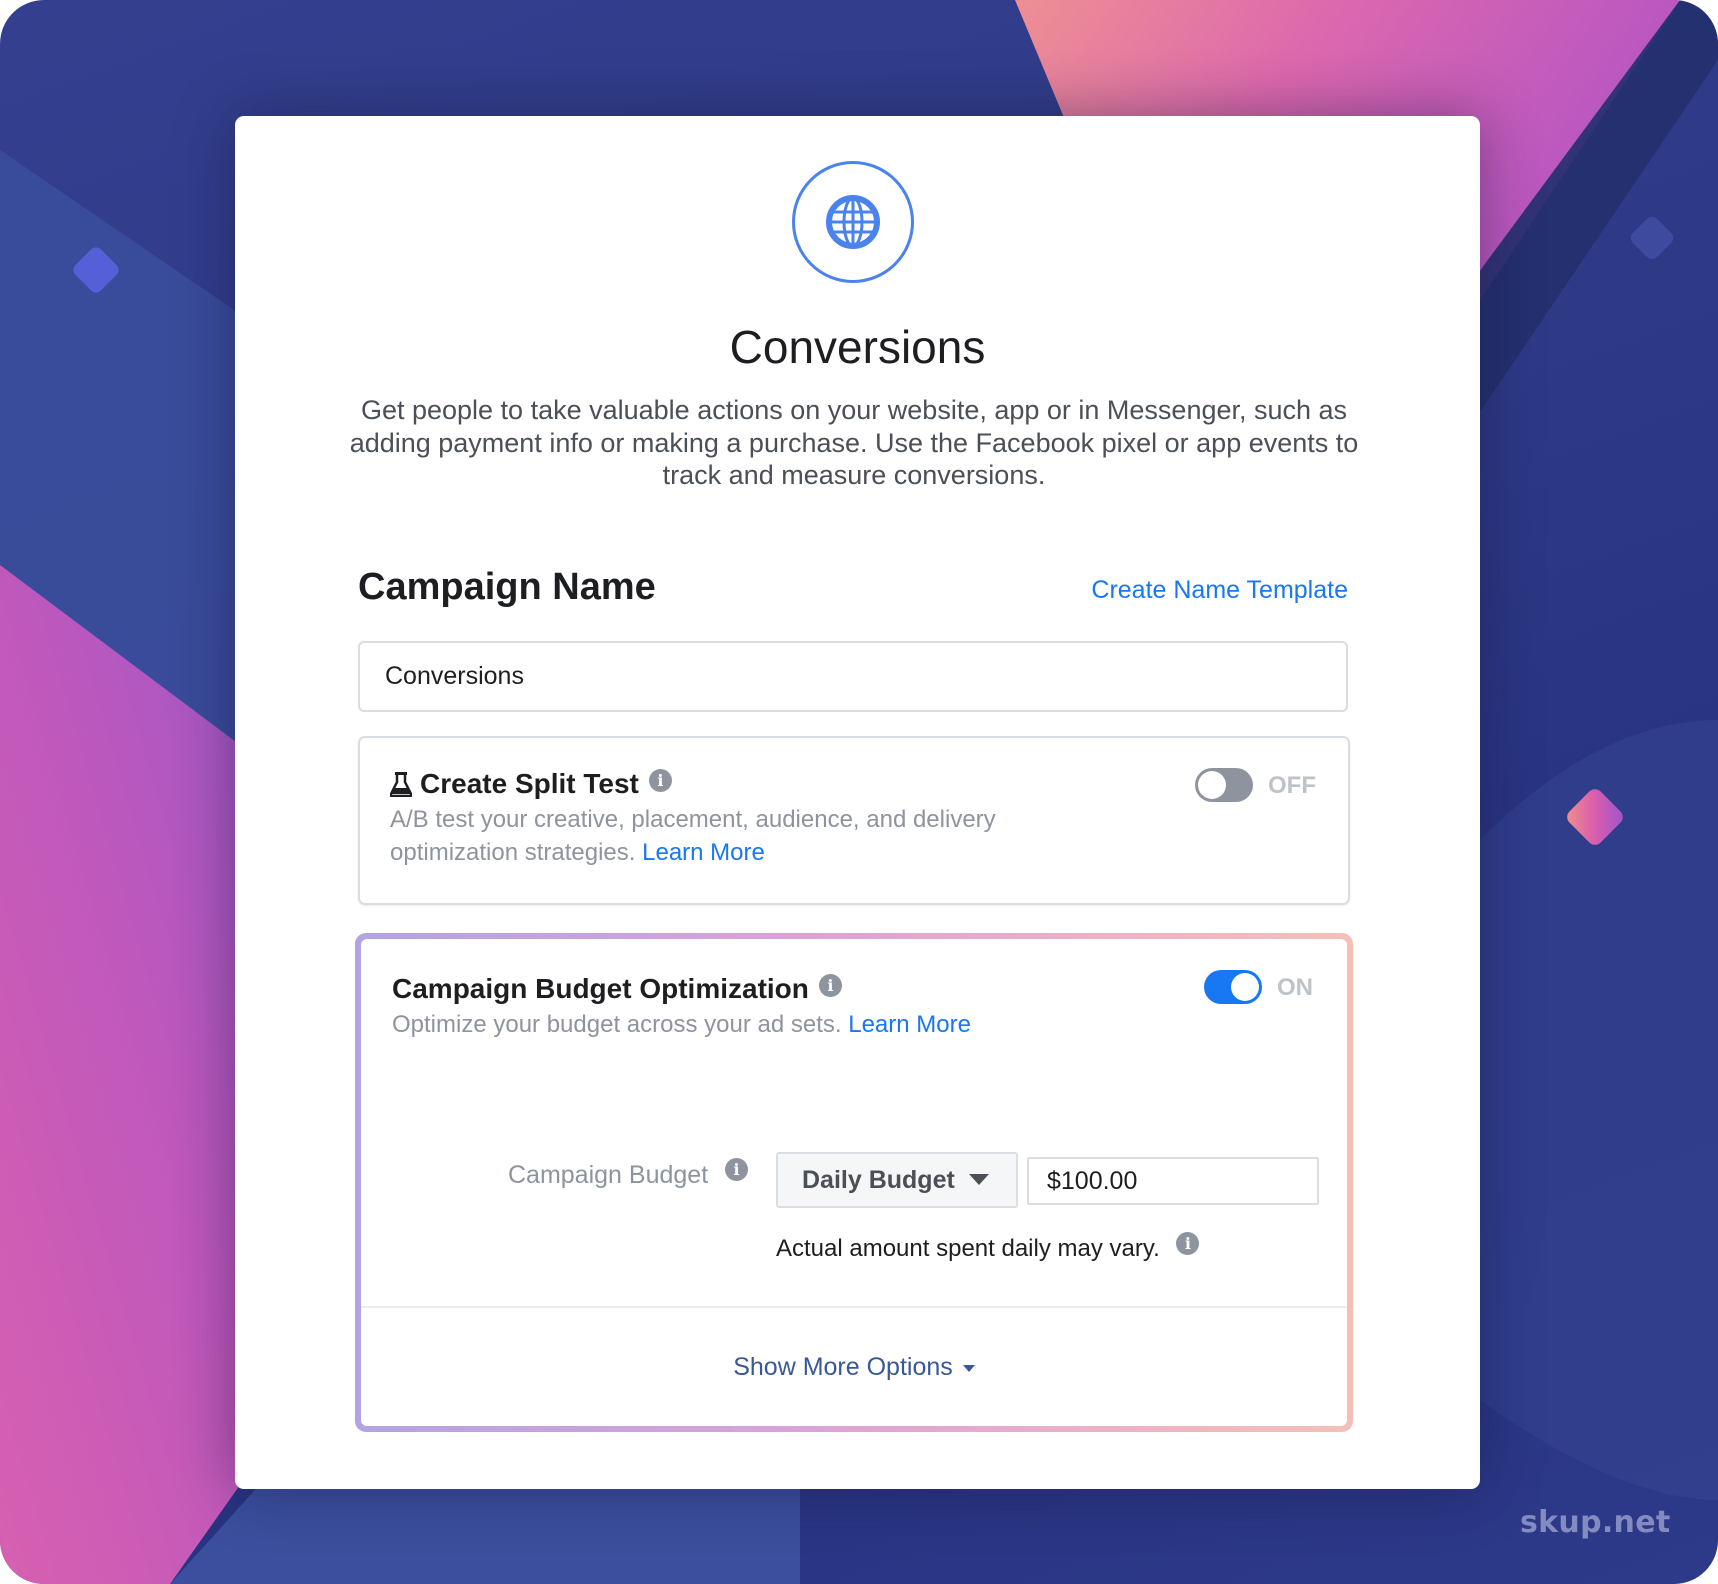 This screenshot has height=1584, width=1718. Describe the element at coordinates (843, 1367) in the screenshot. I see `show-more-options-label: Show More Options` at that location.